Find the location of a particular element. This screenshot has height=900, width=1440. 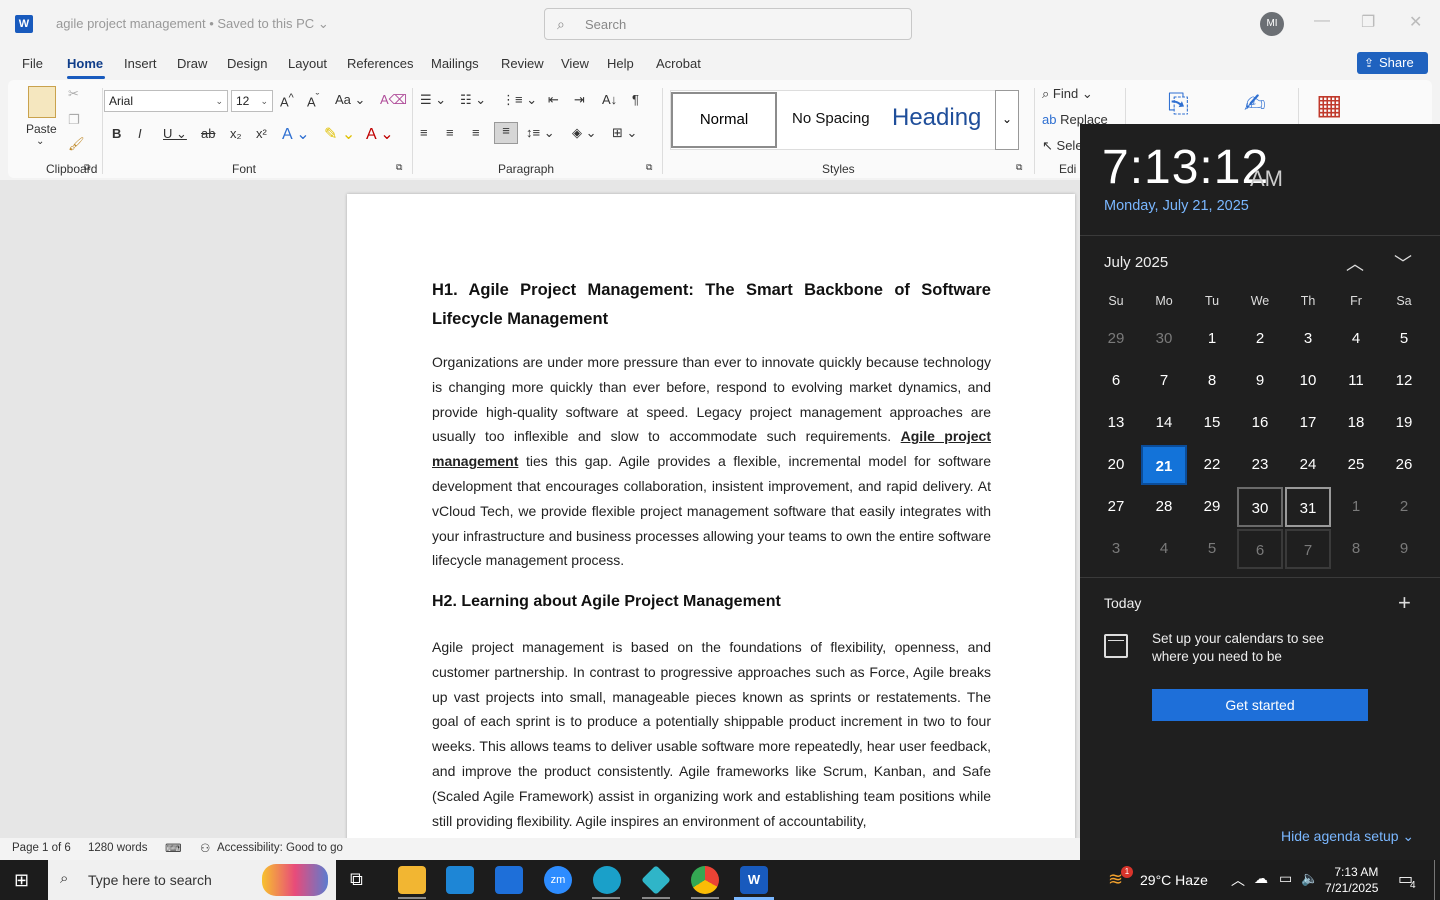

copy-icon: ❐ is located at coordinates (74, 120).